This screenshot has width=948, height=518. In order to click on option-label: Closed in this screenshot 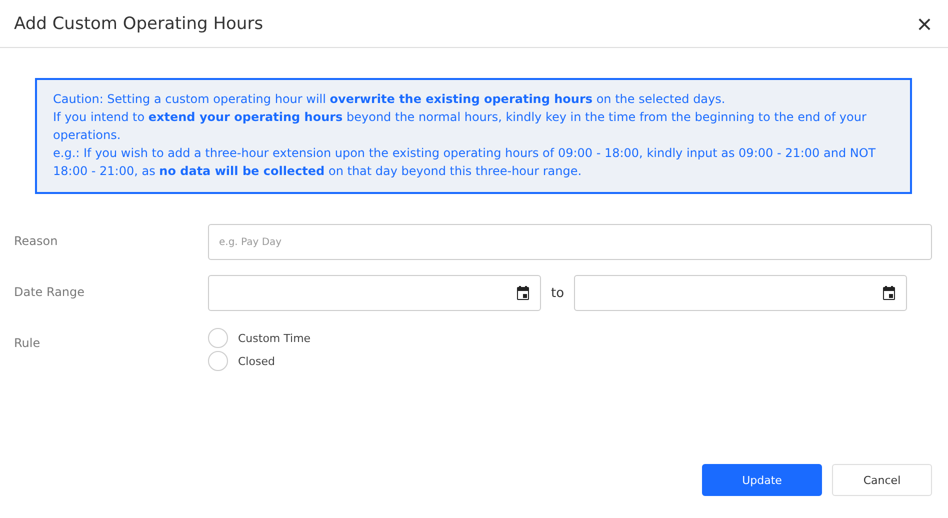, I will do `click(256, 361)`.